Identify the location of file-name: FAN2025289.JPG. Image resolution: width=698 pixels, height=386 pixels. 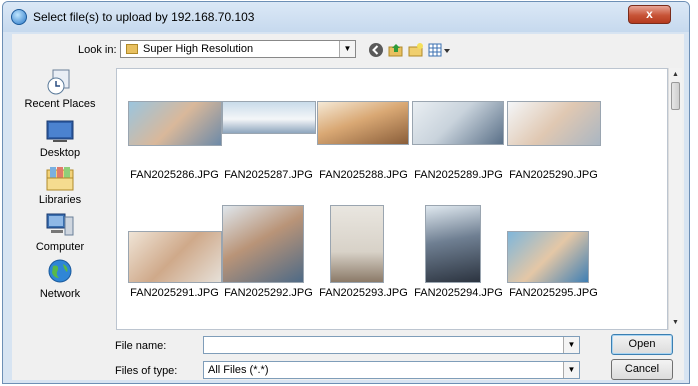
(458, 175).